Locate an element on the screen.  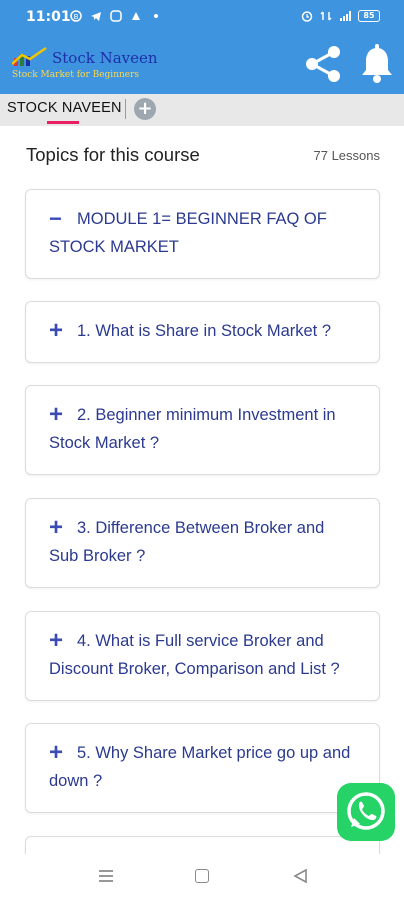
status-notification-icons: B is located at coordinates (116, 16).